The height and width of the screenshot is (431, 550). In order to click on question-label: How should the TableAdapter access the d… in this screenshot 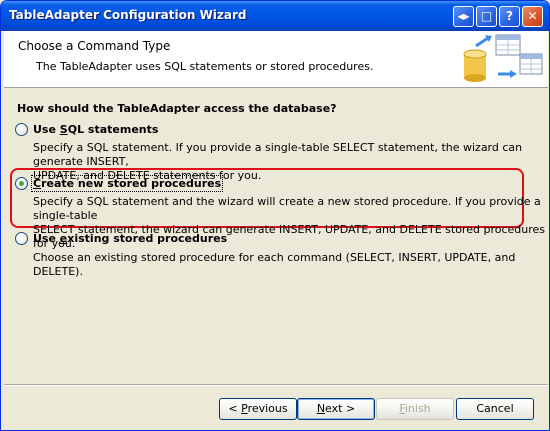, I will do `click(177, 108)`.